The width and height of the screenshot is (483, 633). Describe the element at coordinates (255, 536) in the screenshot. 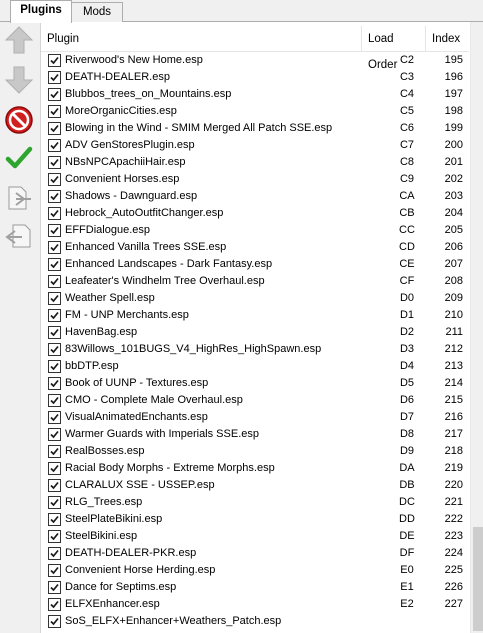

I see `plugin-row: SteelBikini.esp DE 223` at that location.